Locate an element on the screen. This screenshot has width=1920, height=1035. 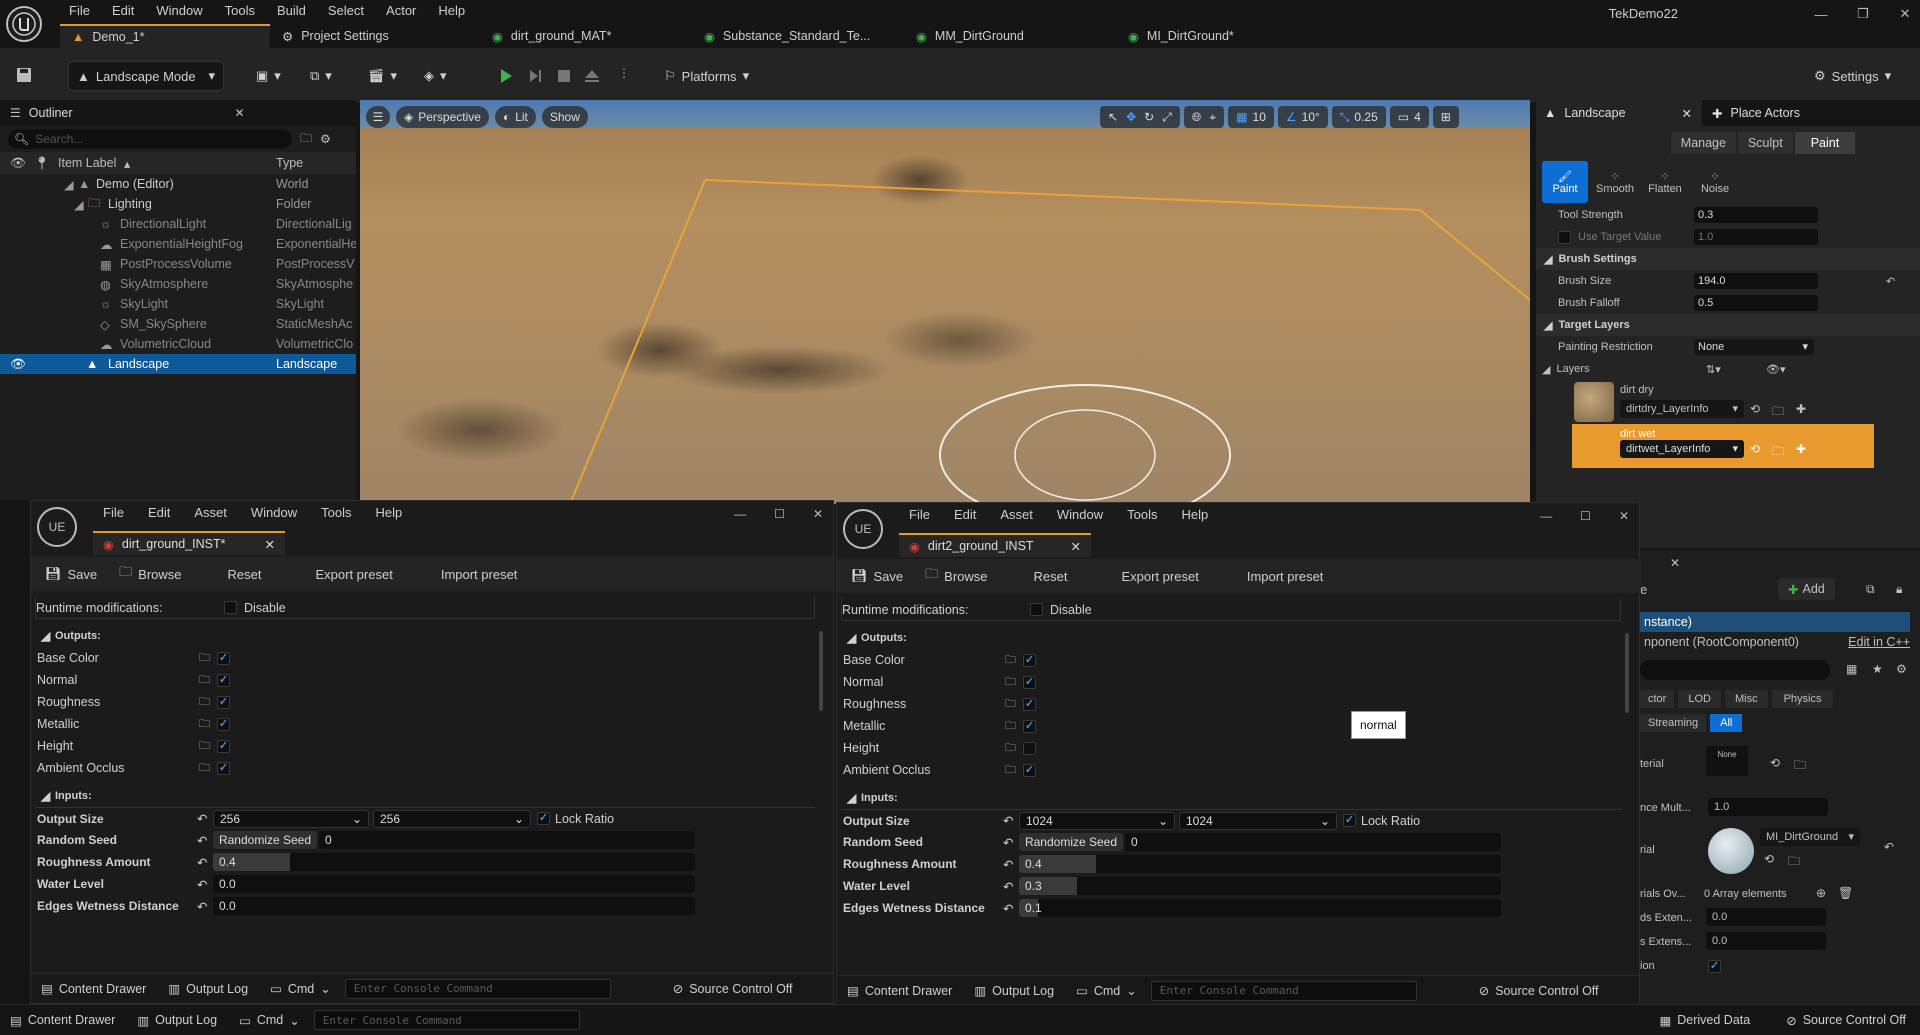
menu-help: Help is located at coordinates (388, 512).